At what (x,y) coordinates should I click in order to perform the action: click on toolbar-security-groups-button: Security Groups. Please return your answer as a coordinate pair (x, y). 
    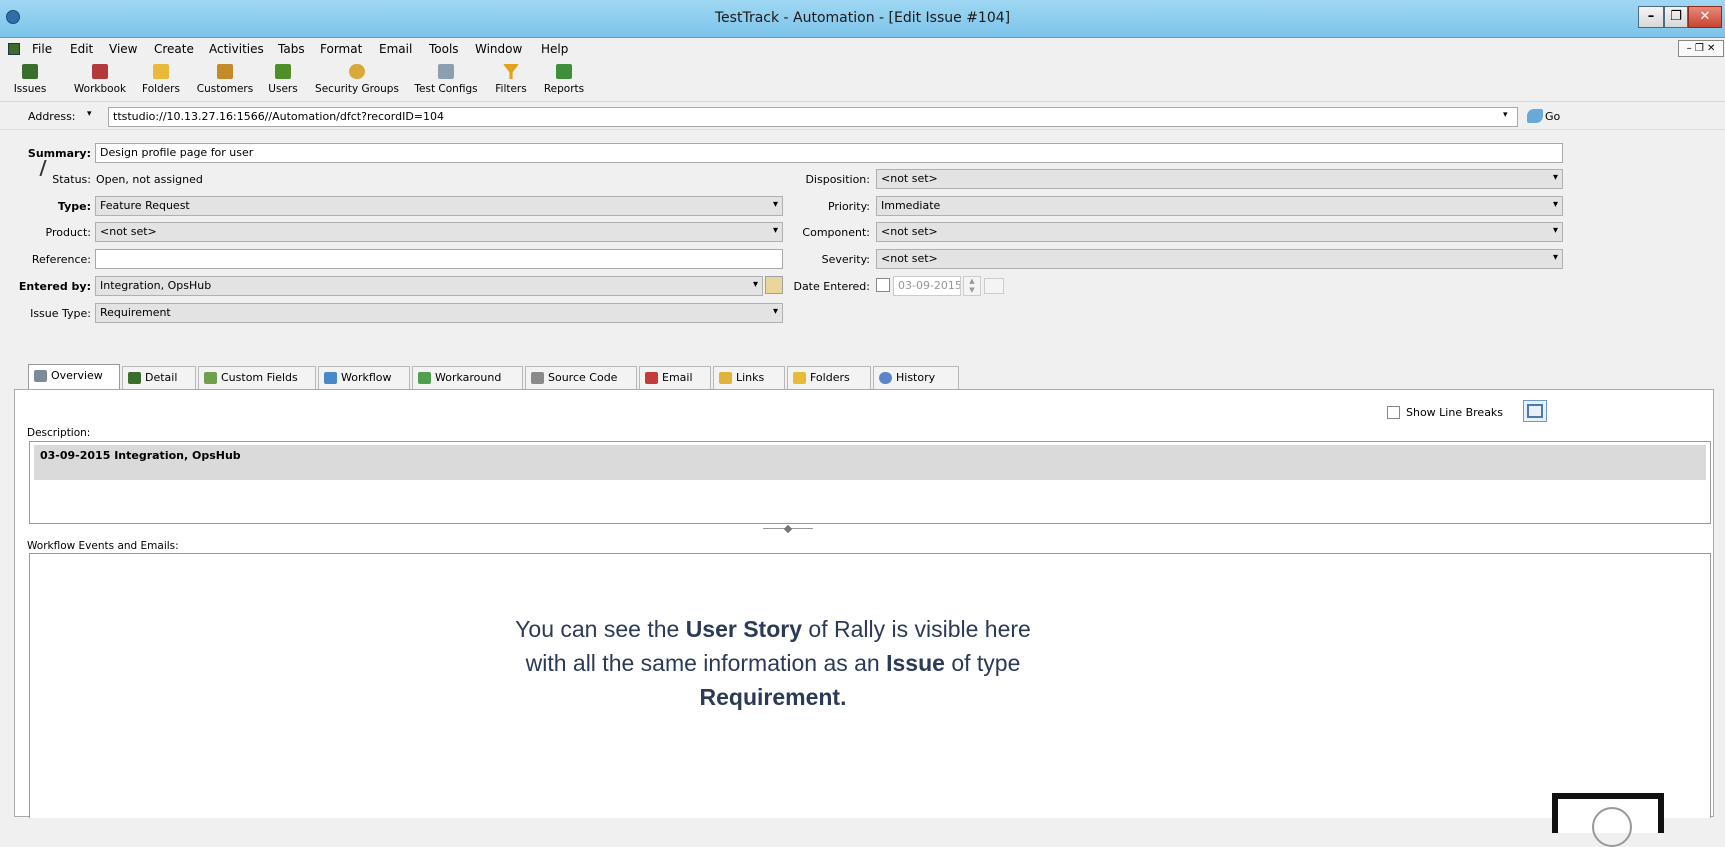
    Looking at the image, I should click on (357, 79).